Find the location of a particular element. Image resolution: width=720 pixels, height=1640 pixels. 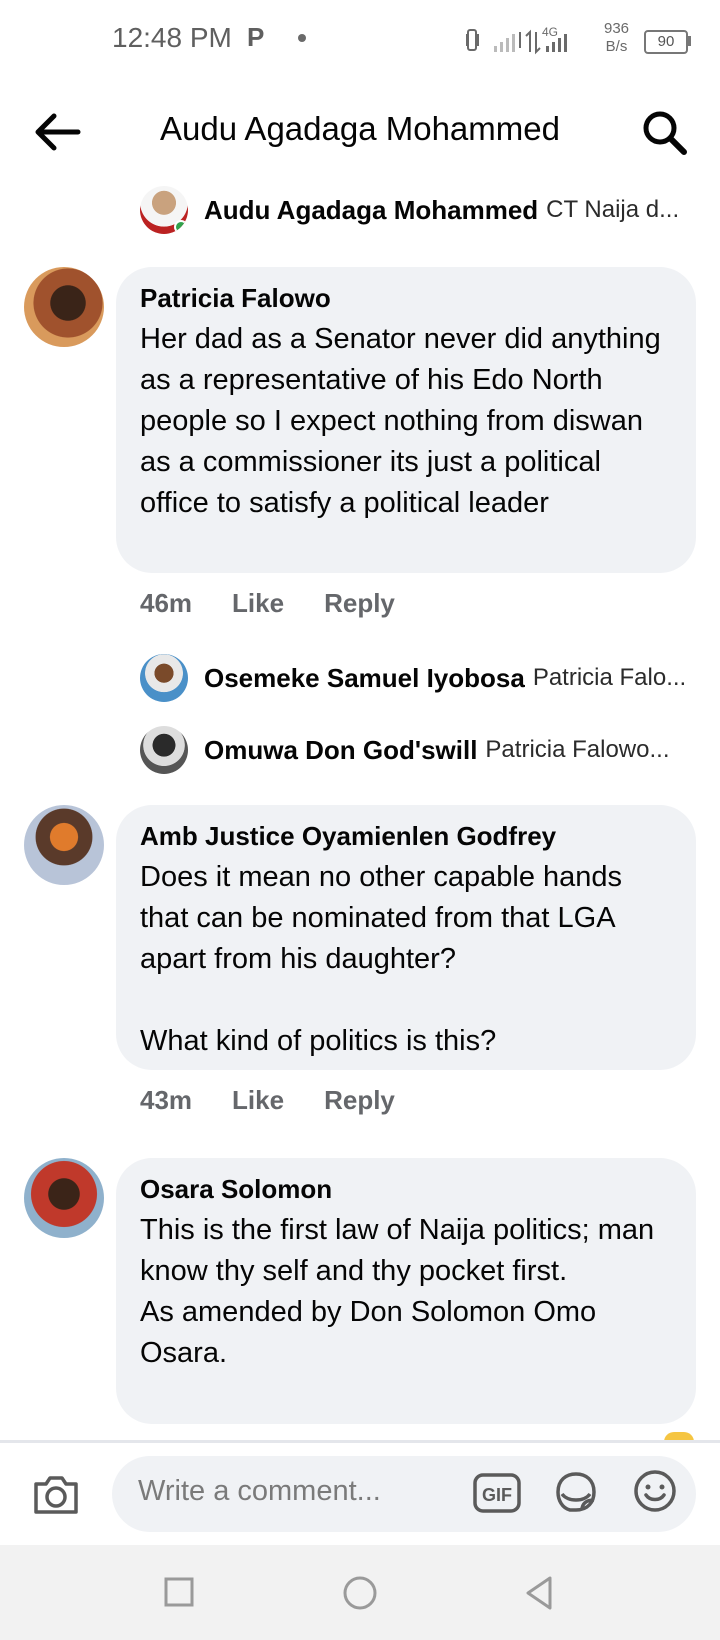

search-button is located at coordinates (664, 132).